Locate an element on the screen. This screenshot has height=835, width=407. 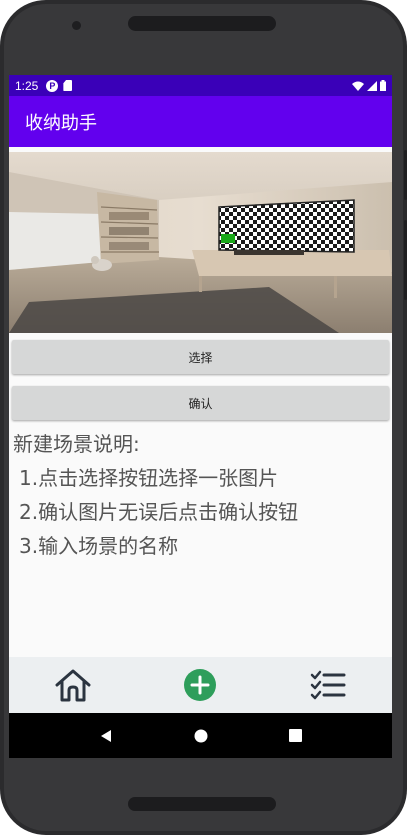
status-right is located at coordinates (369, 85).